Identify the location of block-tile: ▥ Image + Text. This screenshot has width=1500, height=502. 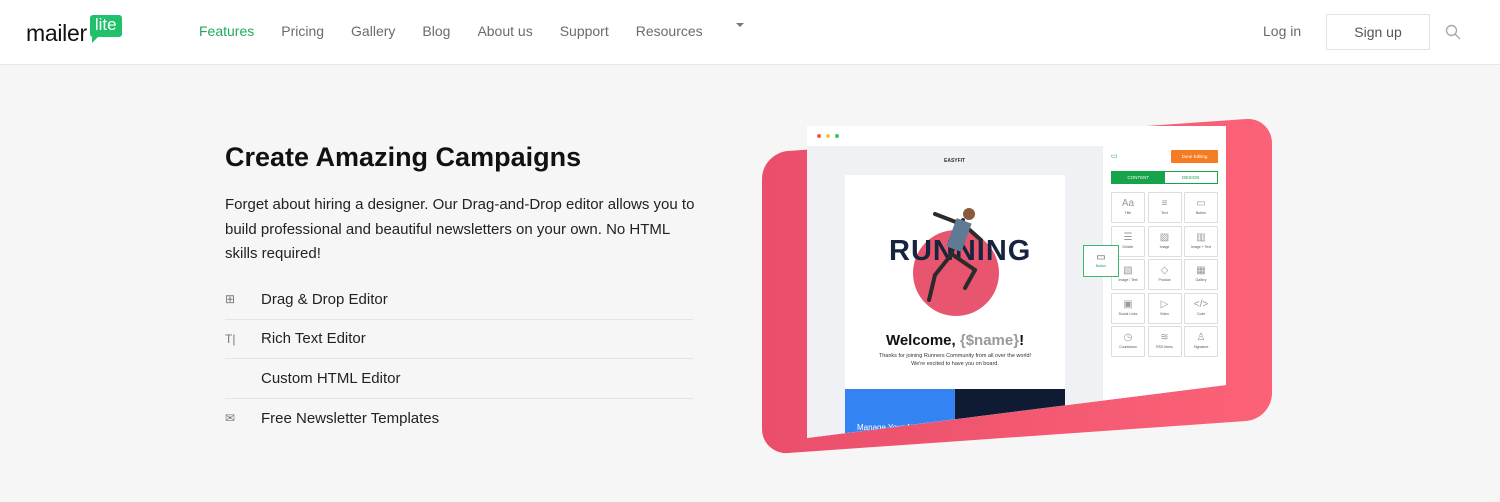
(1201, 241).